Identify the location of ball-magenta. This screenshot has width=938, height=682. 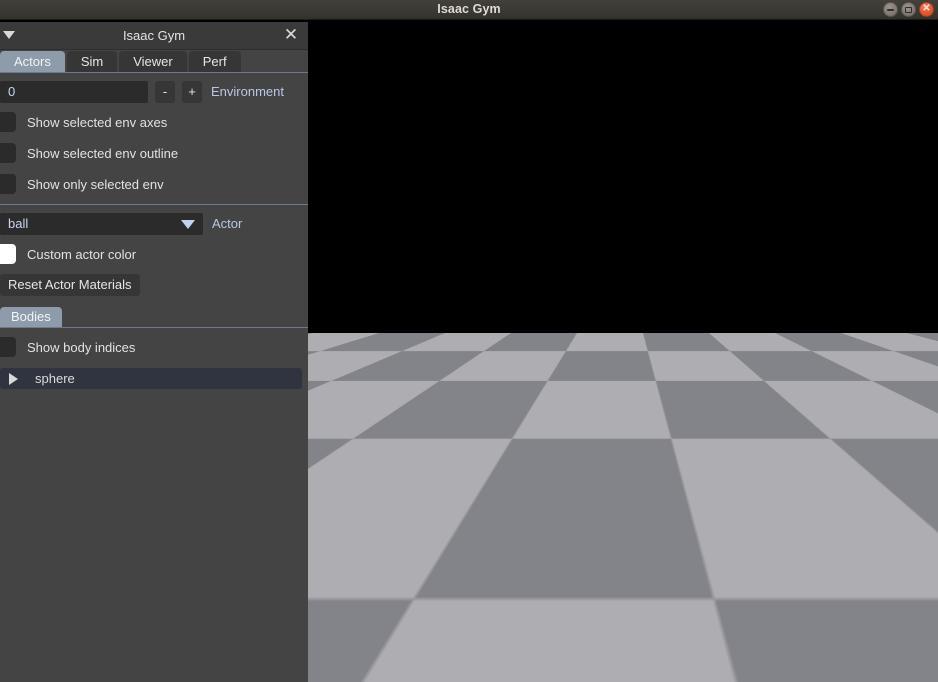
(837, 409).